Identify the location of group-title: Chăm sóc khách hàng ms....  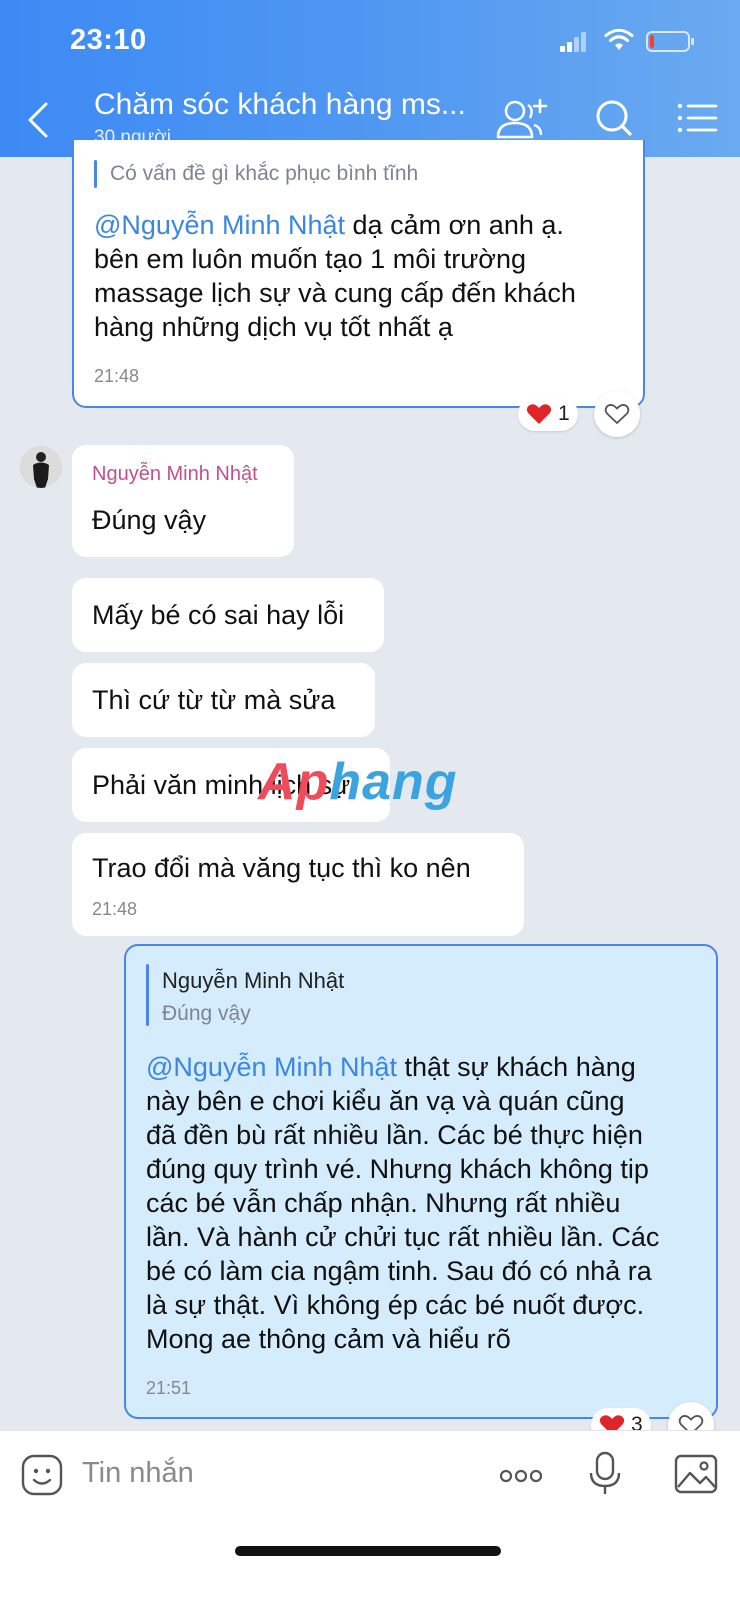
(280, 105).